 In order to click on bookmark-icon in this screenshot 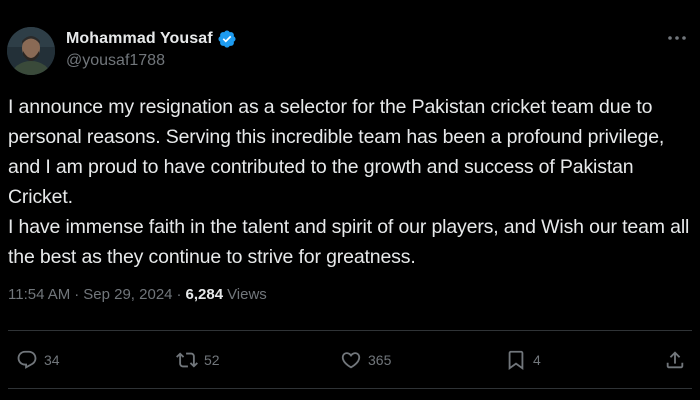, I will do `click(516, 360)`.